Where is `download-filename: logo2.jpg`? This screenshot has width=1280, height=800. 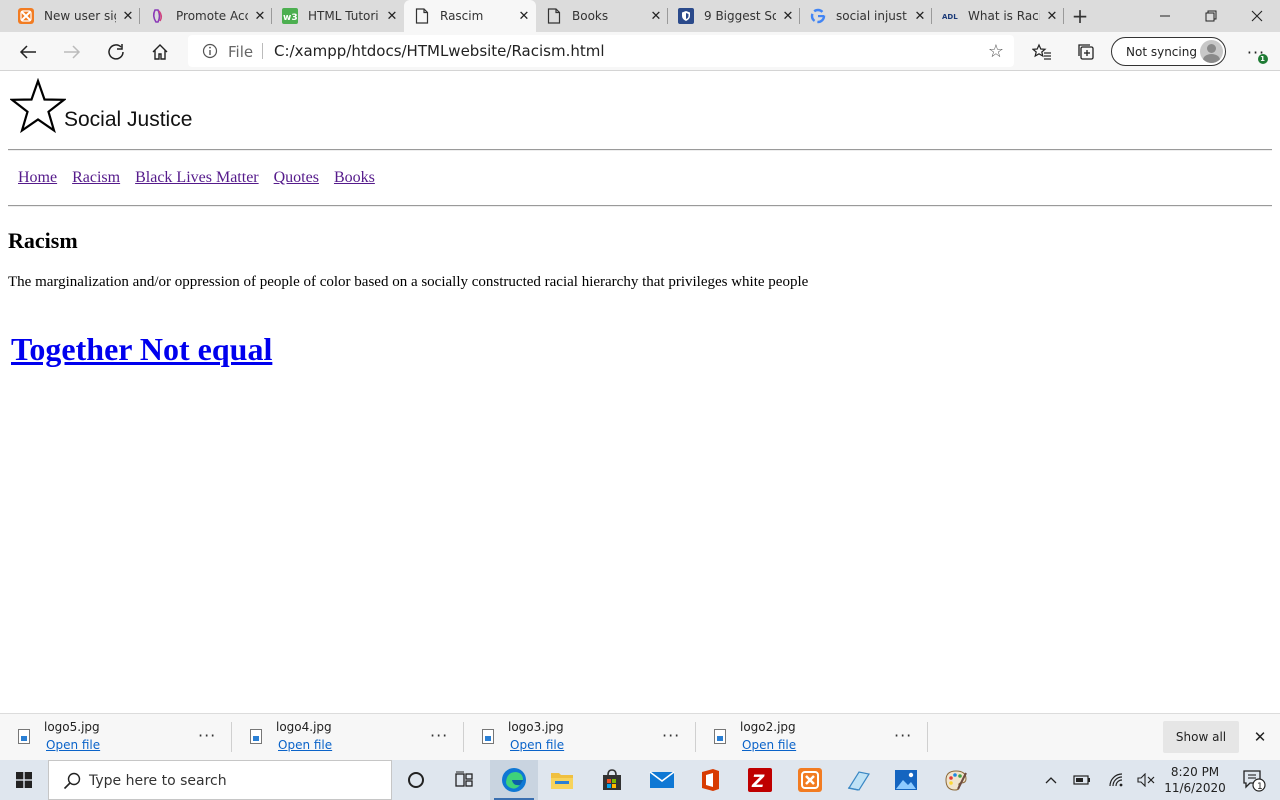
download-filename: logo2.jpg is located at coordinates (768, 727).